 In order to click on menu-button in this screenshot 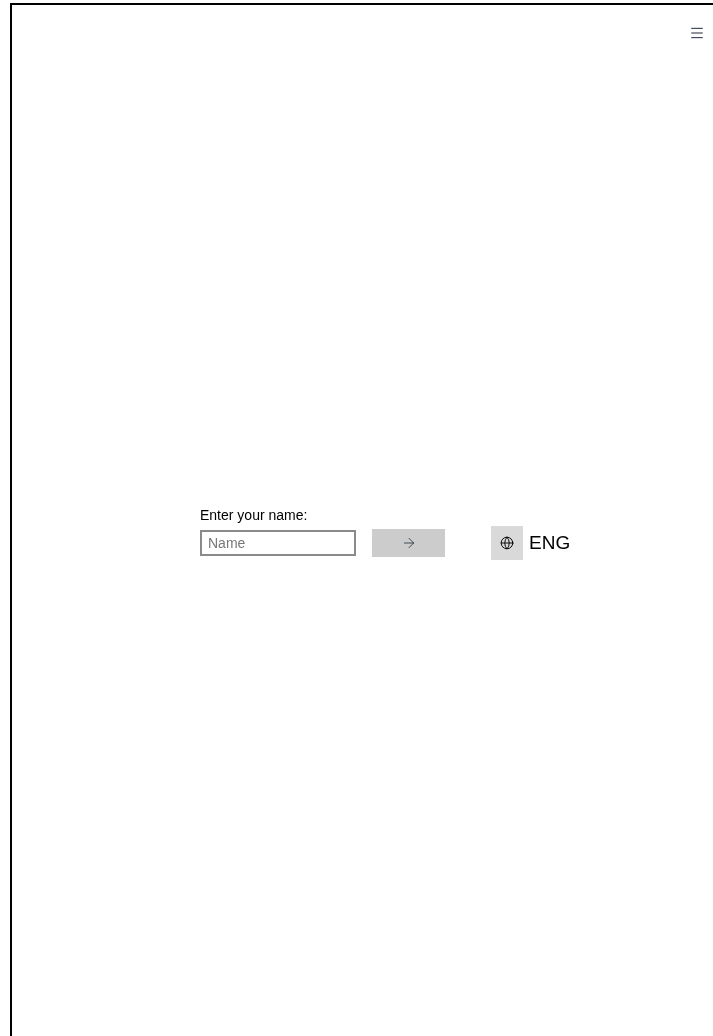, I will do `click(697, 33)`.